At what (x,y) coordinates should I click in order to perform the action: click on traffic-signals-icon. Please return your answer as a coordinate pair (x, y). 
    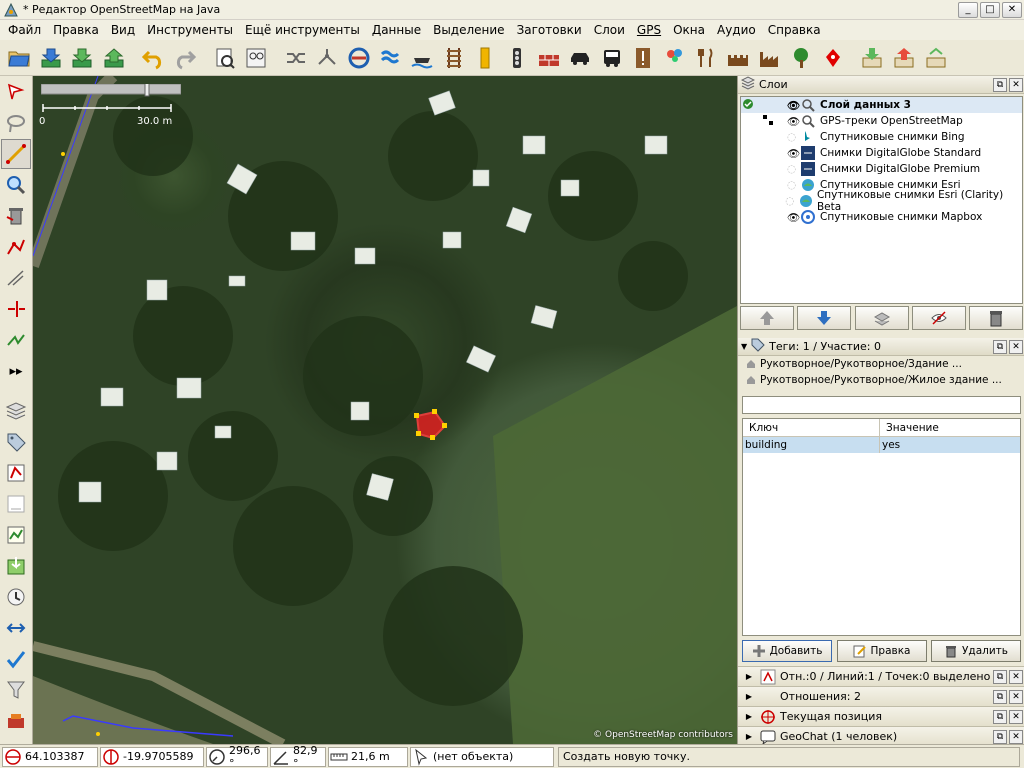
    Looking at the image, I should click on (517, 58).